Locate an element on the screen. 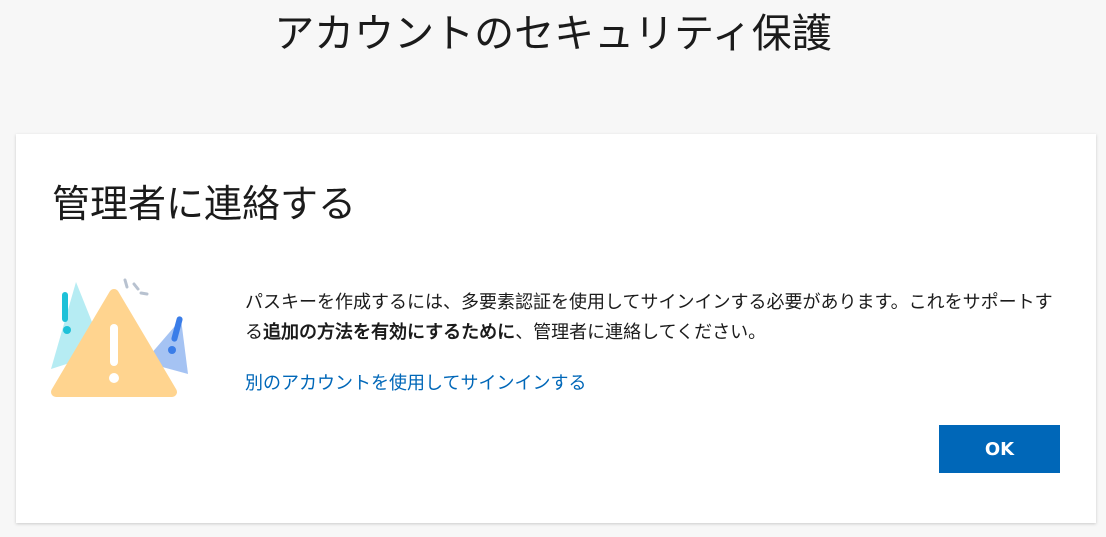 The height and width of the screenshot is (537, 1106). page-title: アカウントのセキュリティ保護 is located at coordinates (553, 34).